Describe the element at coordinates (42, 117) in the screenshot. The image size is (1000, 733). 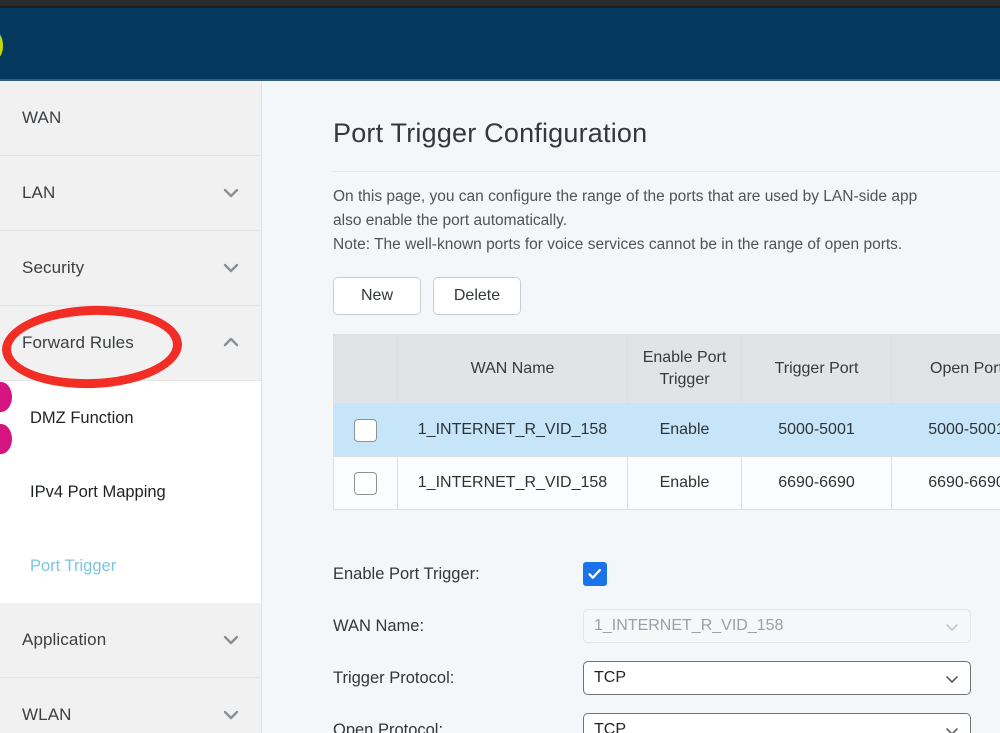
I see `sidebar-item-label: WAN` at that location.